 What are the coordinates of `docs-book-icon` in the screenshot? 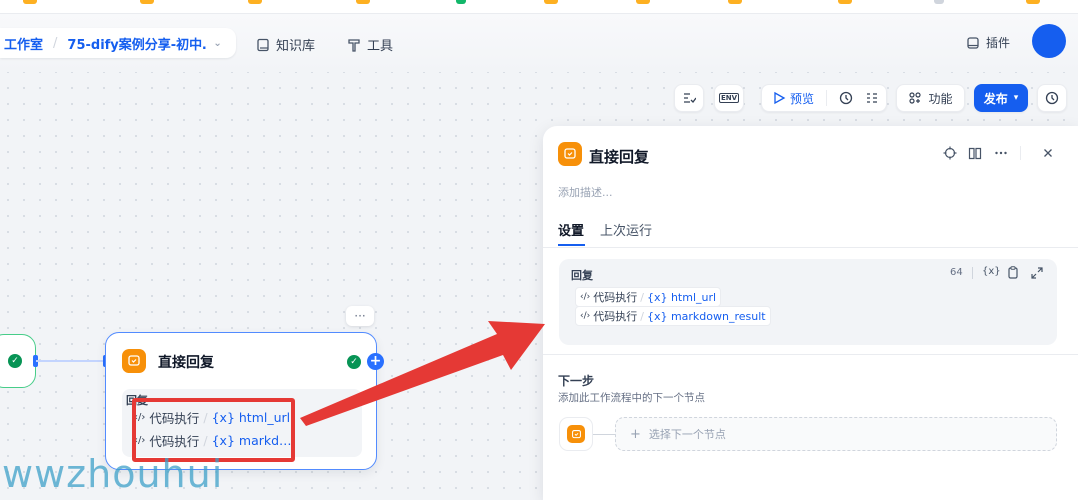 It's located at (975, 153).